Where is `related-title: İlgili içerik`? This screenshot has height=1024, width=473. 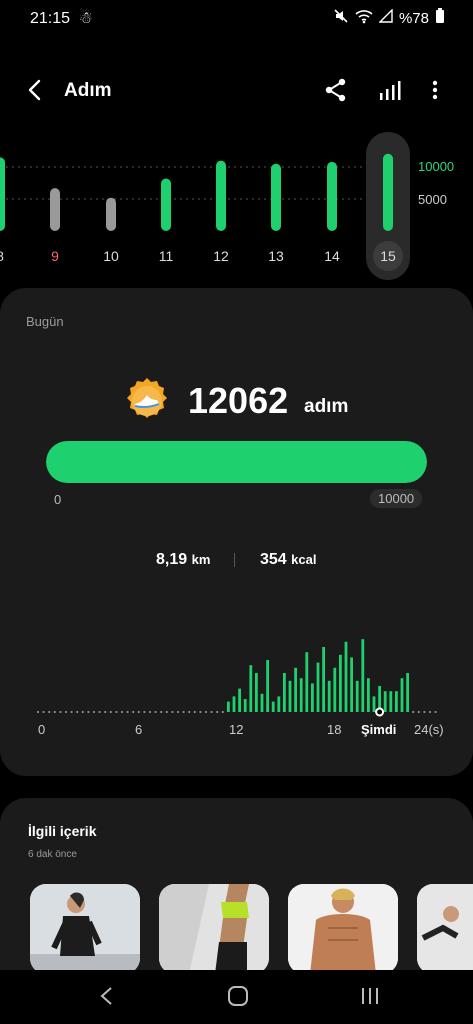 related-title: İlgili içerik is located at coordinates (62, 831).